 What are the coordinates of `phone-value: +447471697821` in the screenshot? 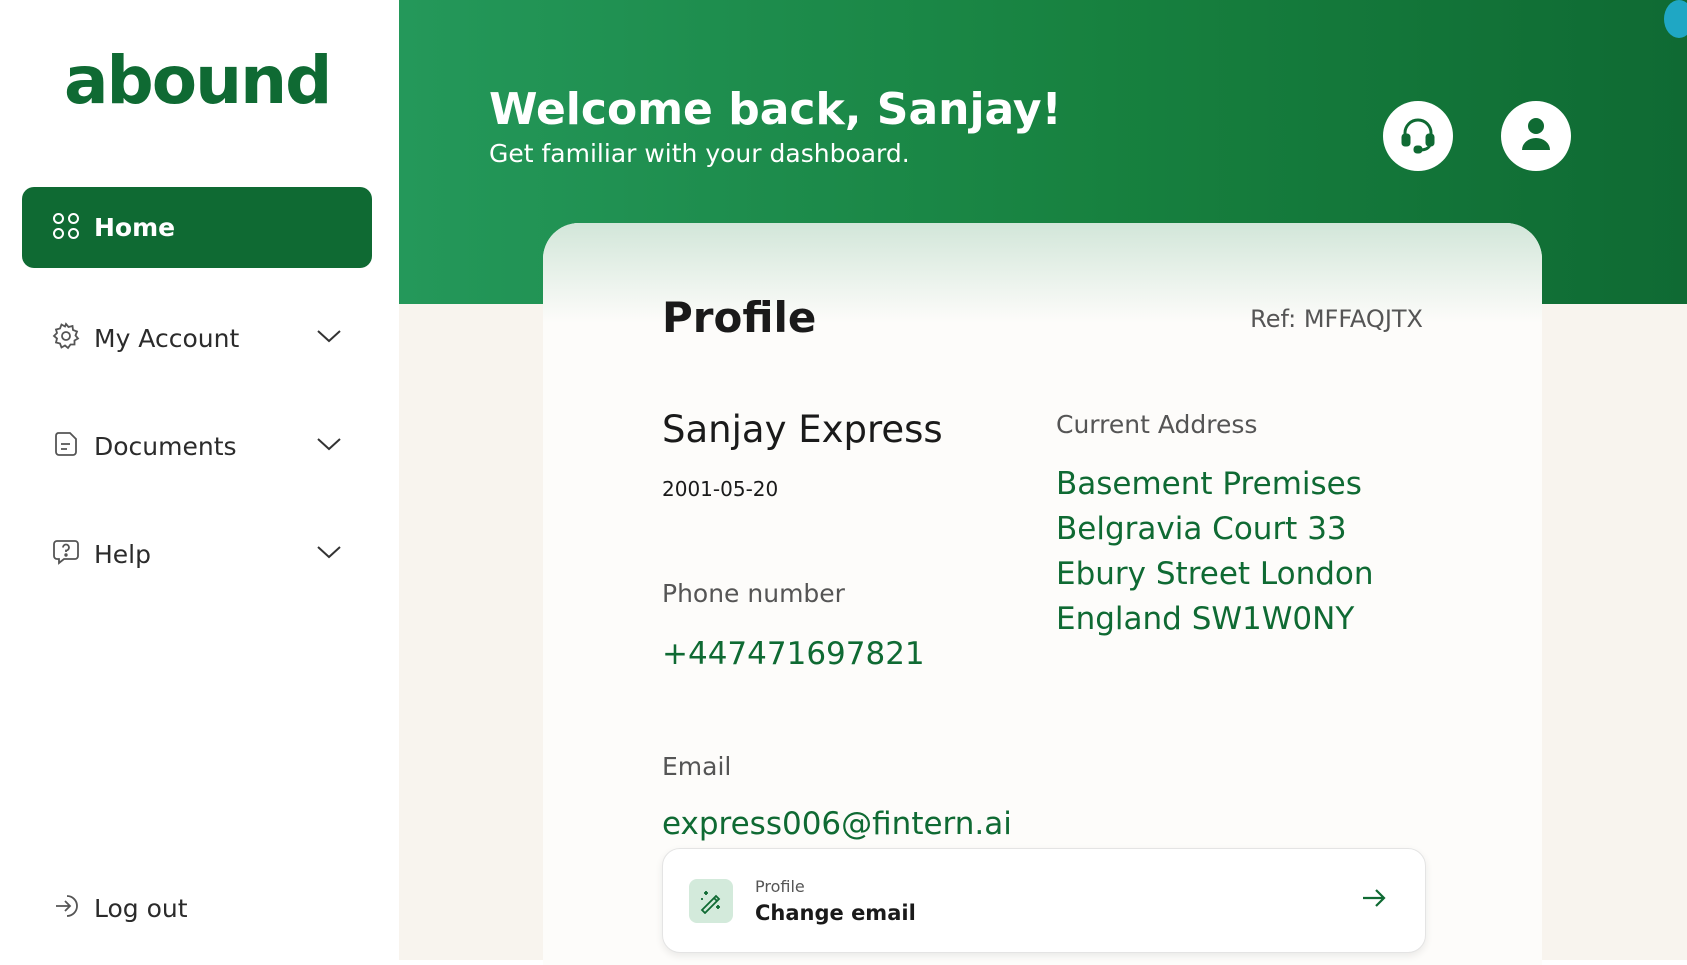 It's located at (793, 654).